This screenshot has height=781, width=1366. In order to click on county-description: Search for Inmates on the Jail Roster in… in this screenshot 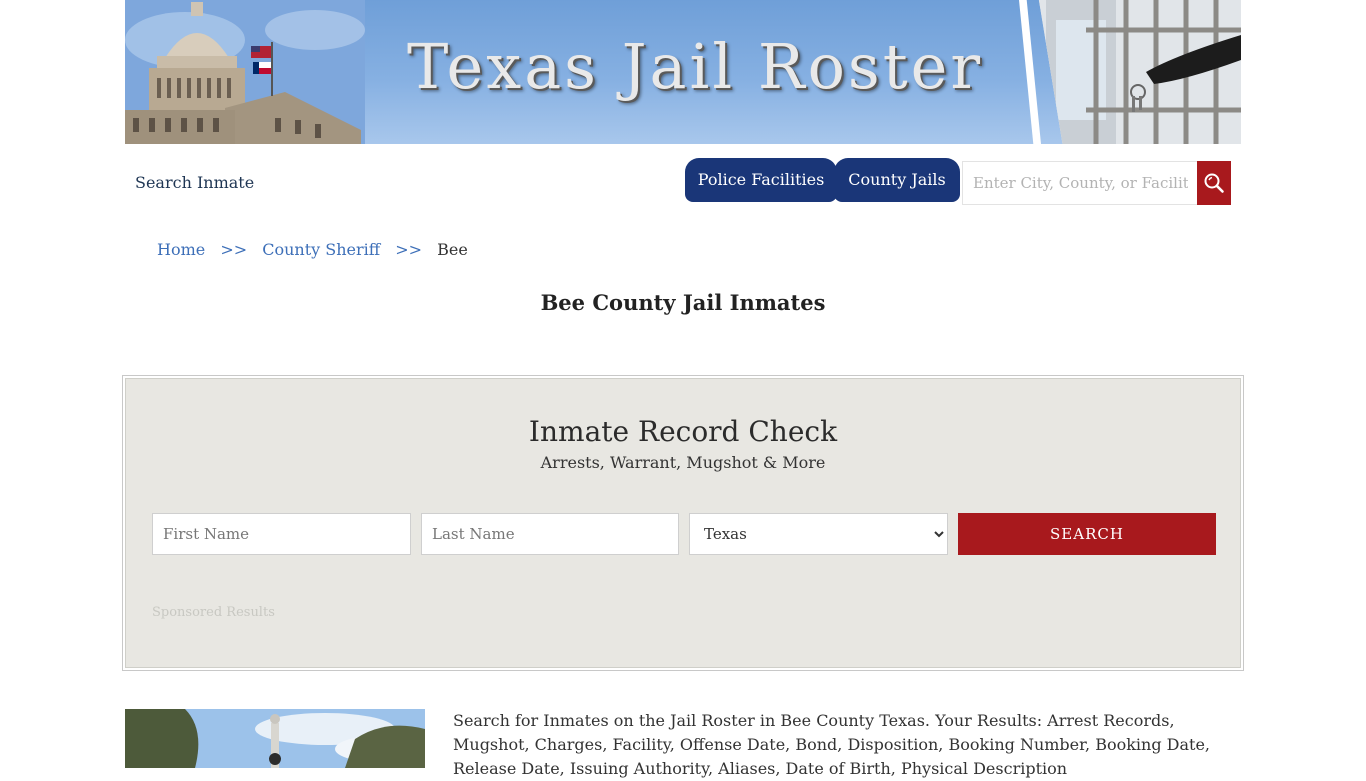, I will do `click(832, 744)`.